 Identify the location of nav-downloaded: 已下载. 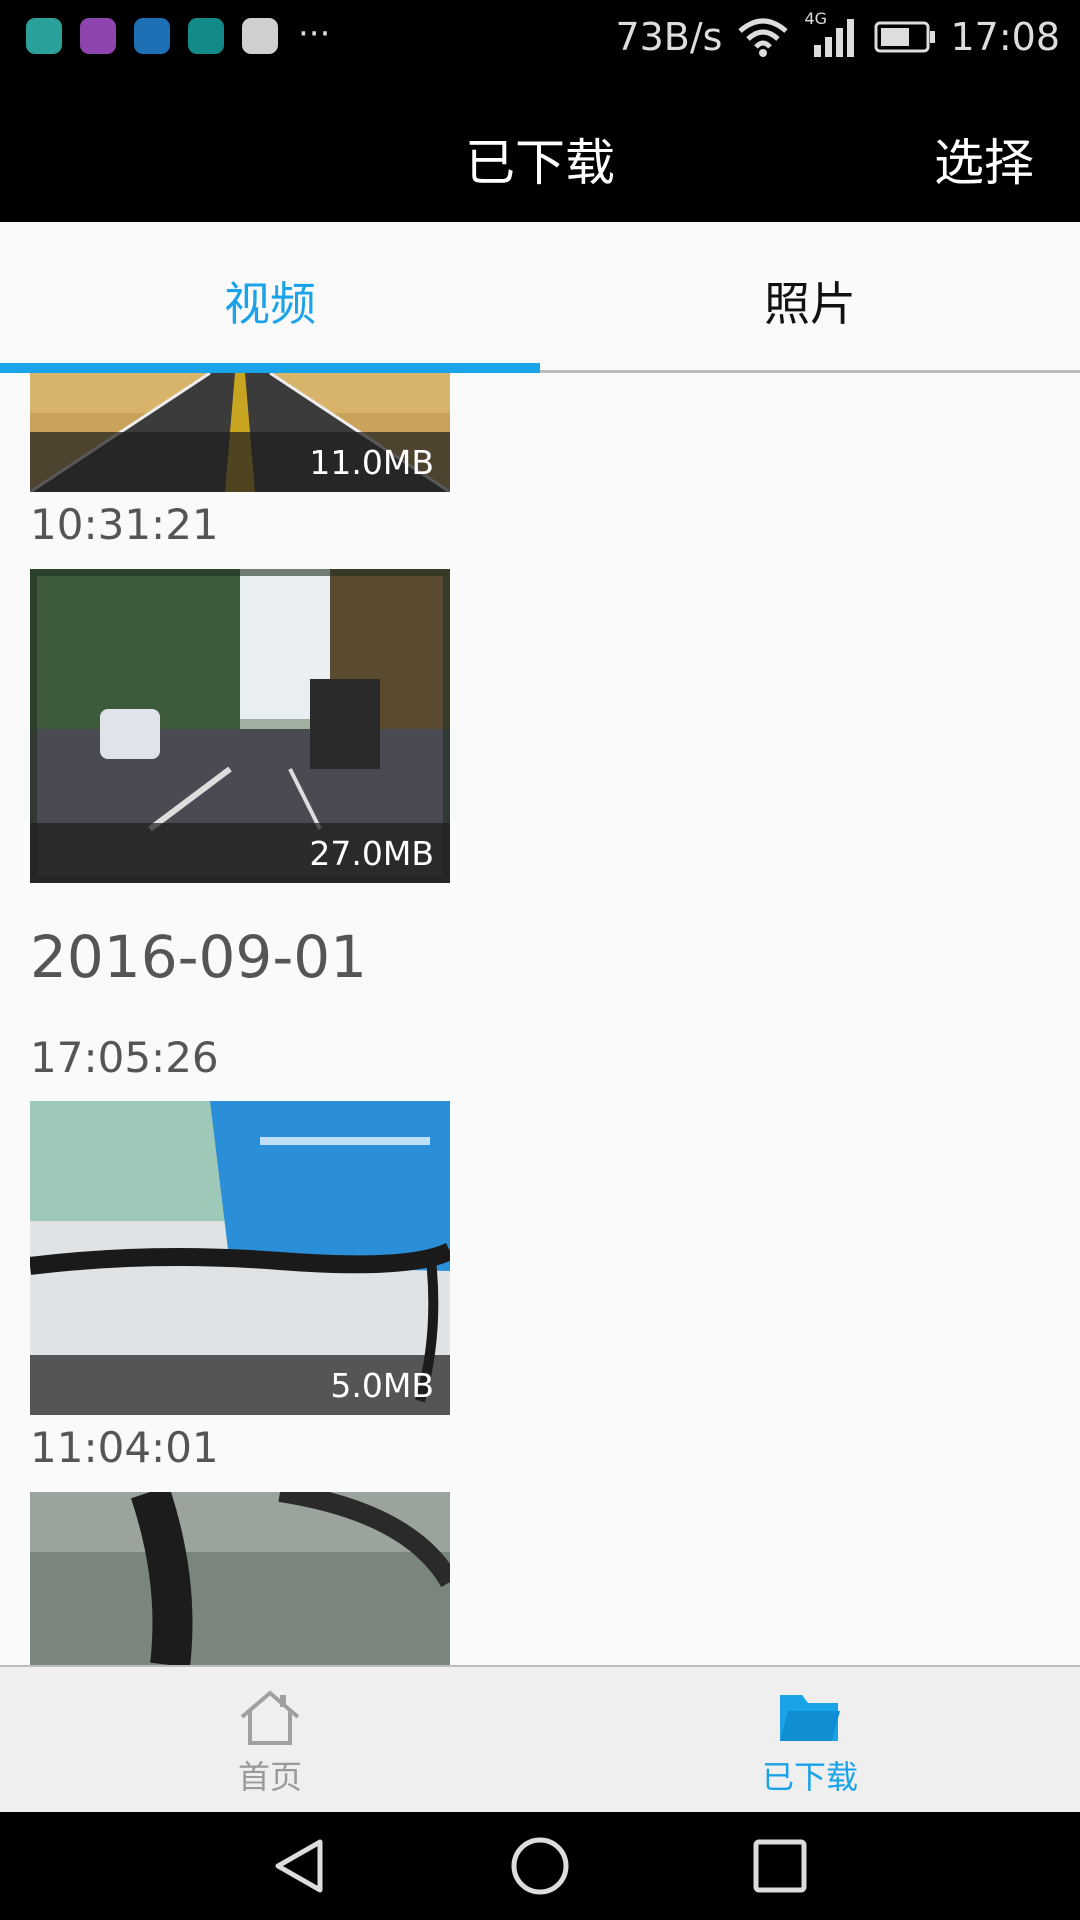
(810, 1740).